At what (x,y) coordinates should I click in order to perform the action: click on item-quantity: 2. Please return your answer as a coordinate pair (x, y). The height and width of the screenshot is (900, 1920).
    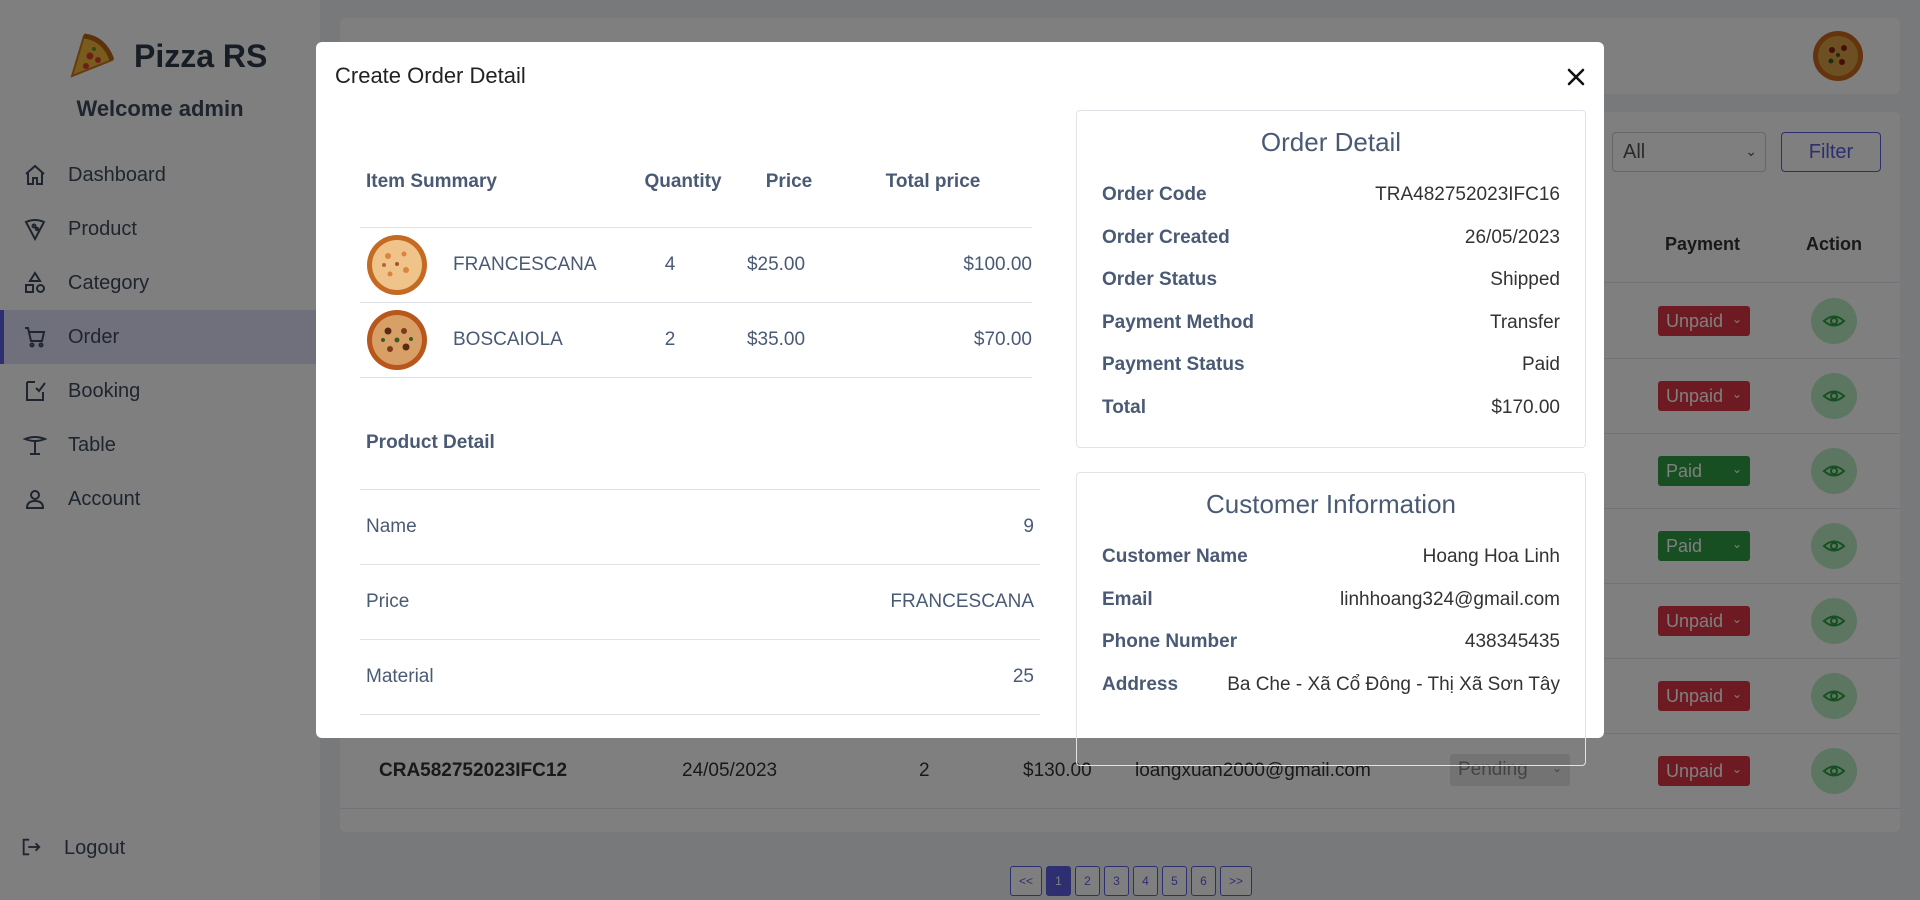
    Looking at the image, I should click on (670, 339).